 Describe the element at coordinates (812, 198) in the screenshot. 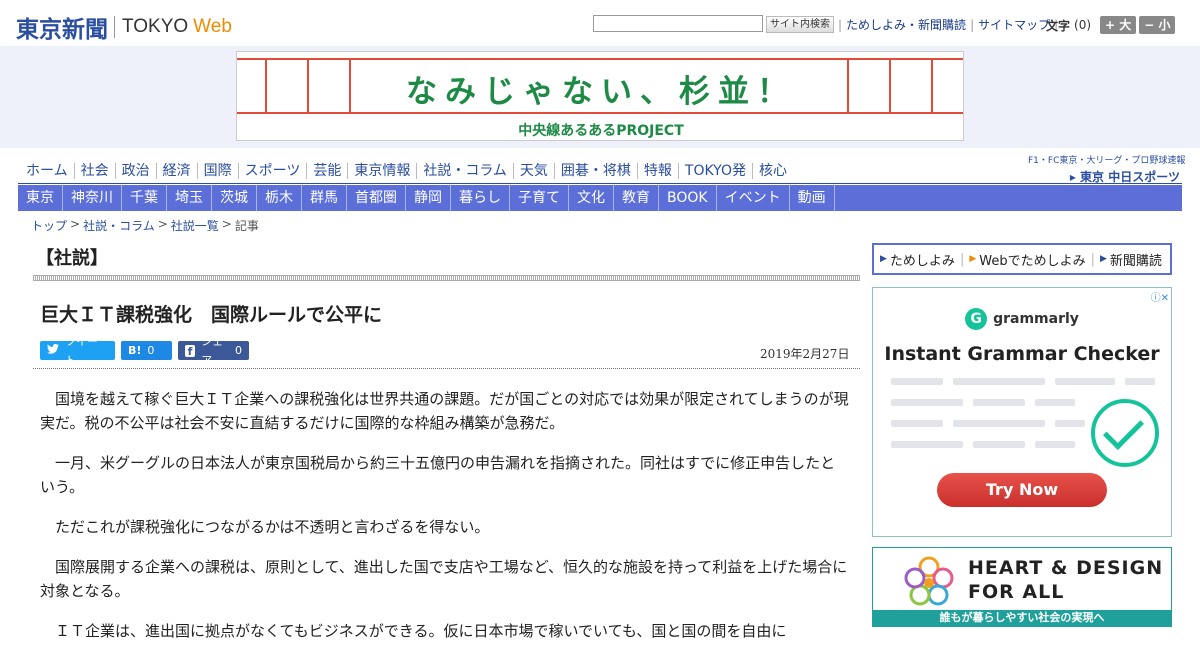

I see `region-item-video: 動画` at that location.